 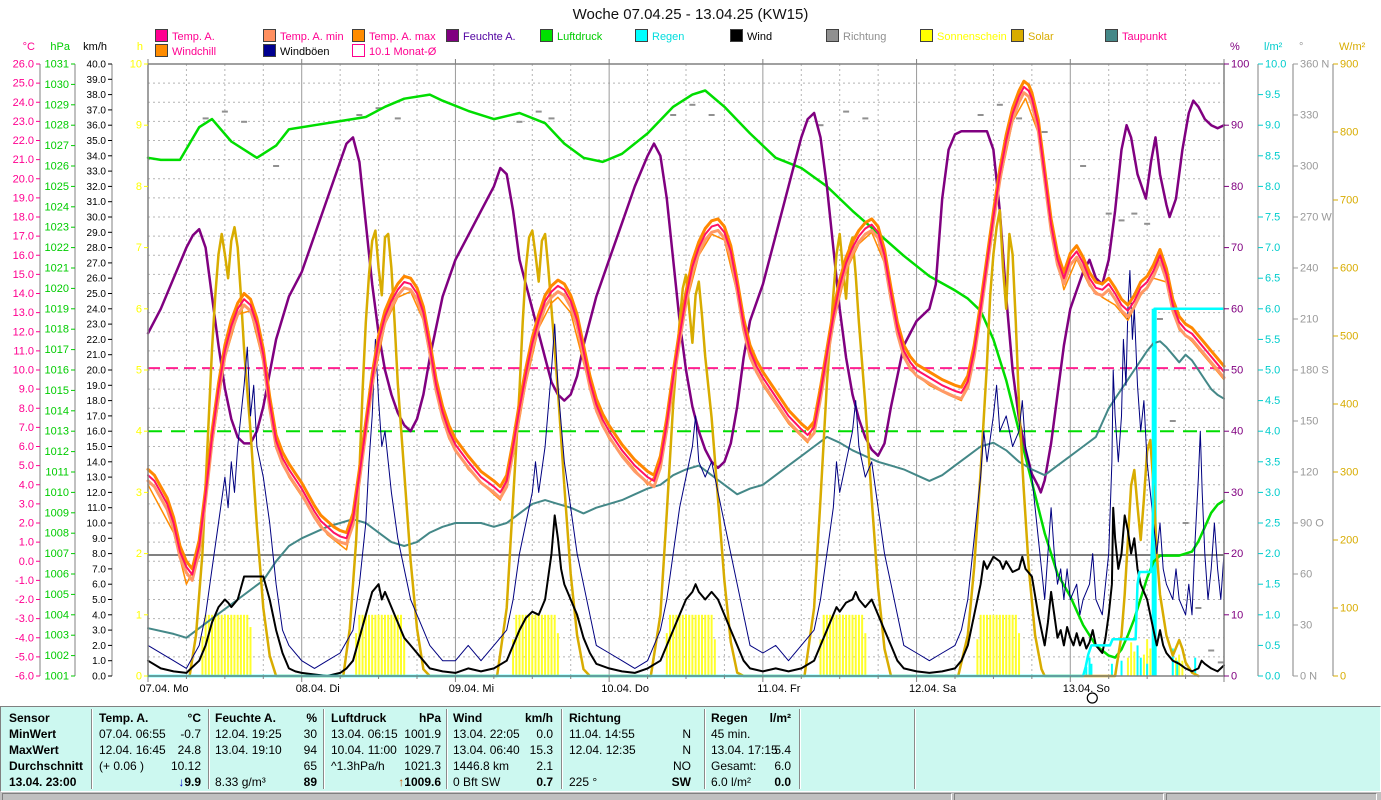 I want to click on axis-label: 08.04. Di, so click(x=318, y=689).